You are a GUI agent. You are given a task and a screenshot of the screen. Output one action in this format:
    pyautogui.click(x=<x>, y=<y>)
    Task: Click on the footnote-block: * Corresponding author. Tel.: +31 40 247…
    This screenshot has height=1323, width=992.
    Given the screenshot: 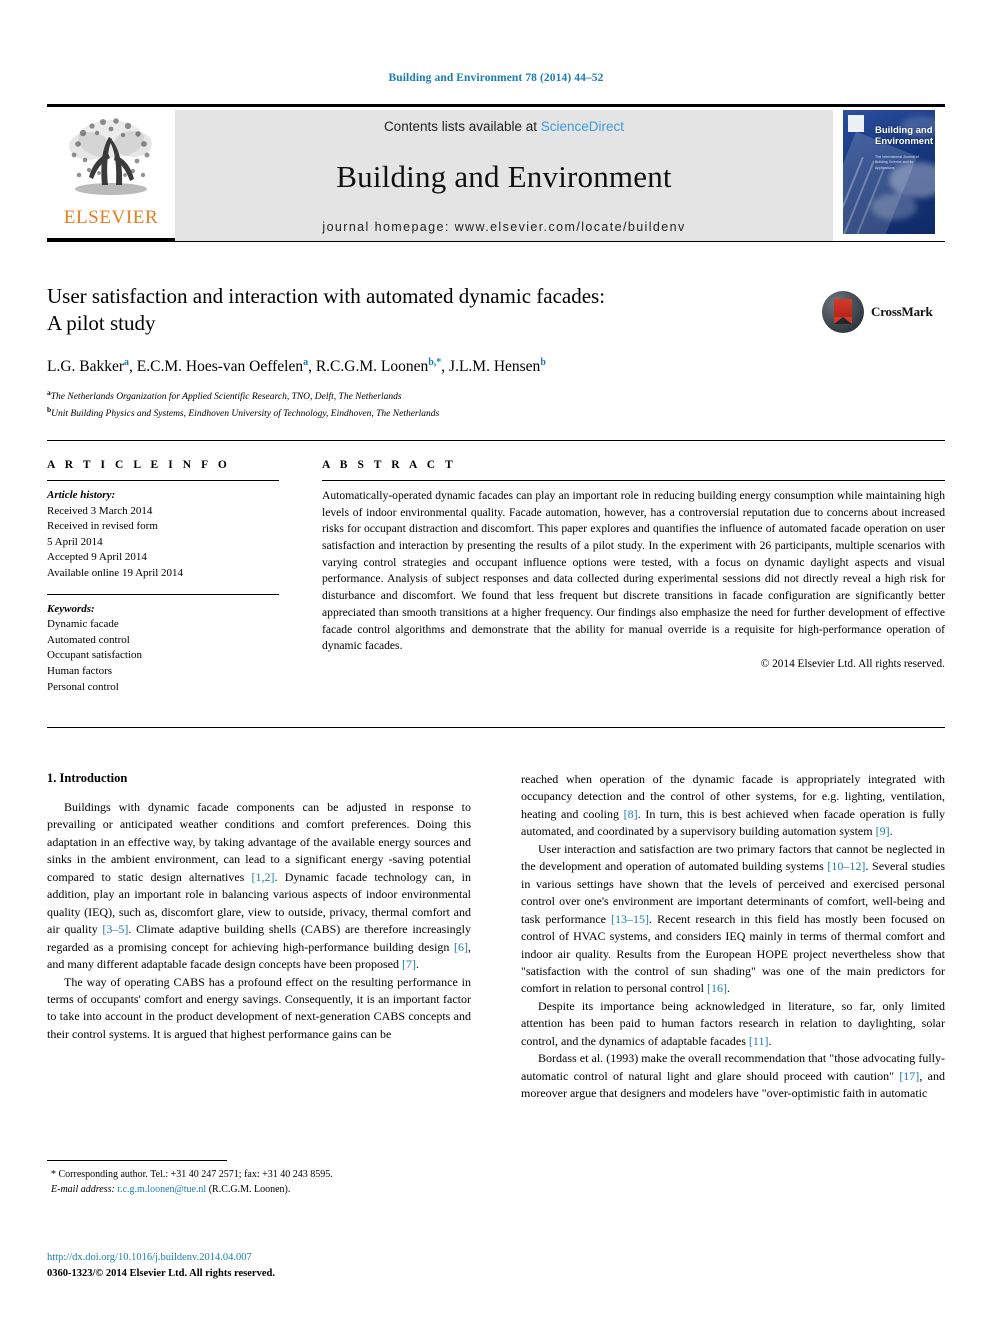 What is the action you would take?
    pyautogui.click(x=259, y=1182)
    